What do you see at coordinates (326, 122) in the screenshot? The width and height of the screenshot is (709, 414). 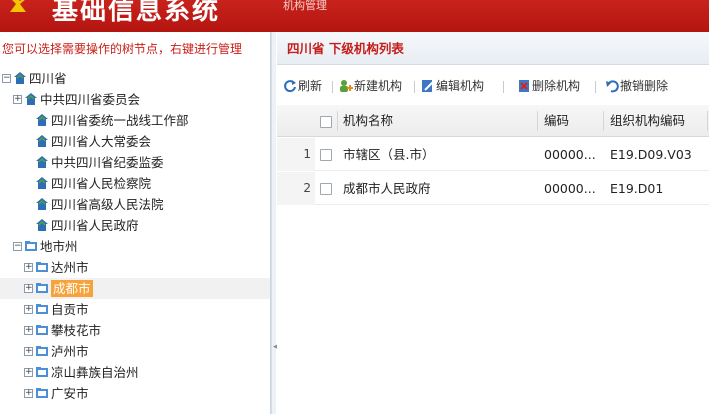 I see `select-all-checkbox` at bounding box center [326, 122].